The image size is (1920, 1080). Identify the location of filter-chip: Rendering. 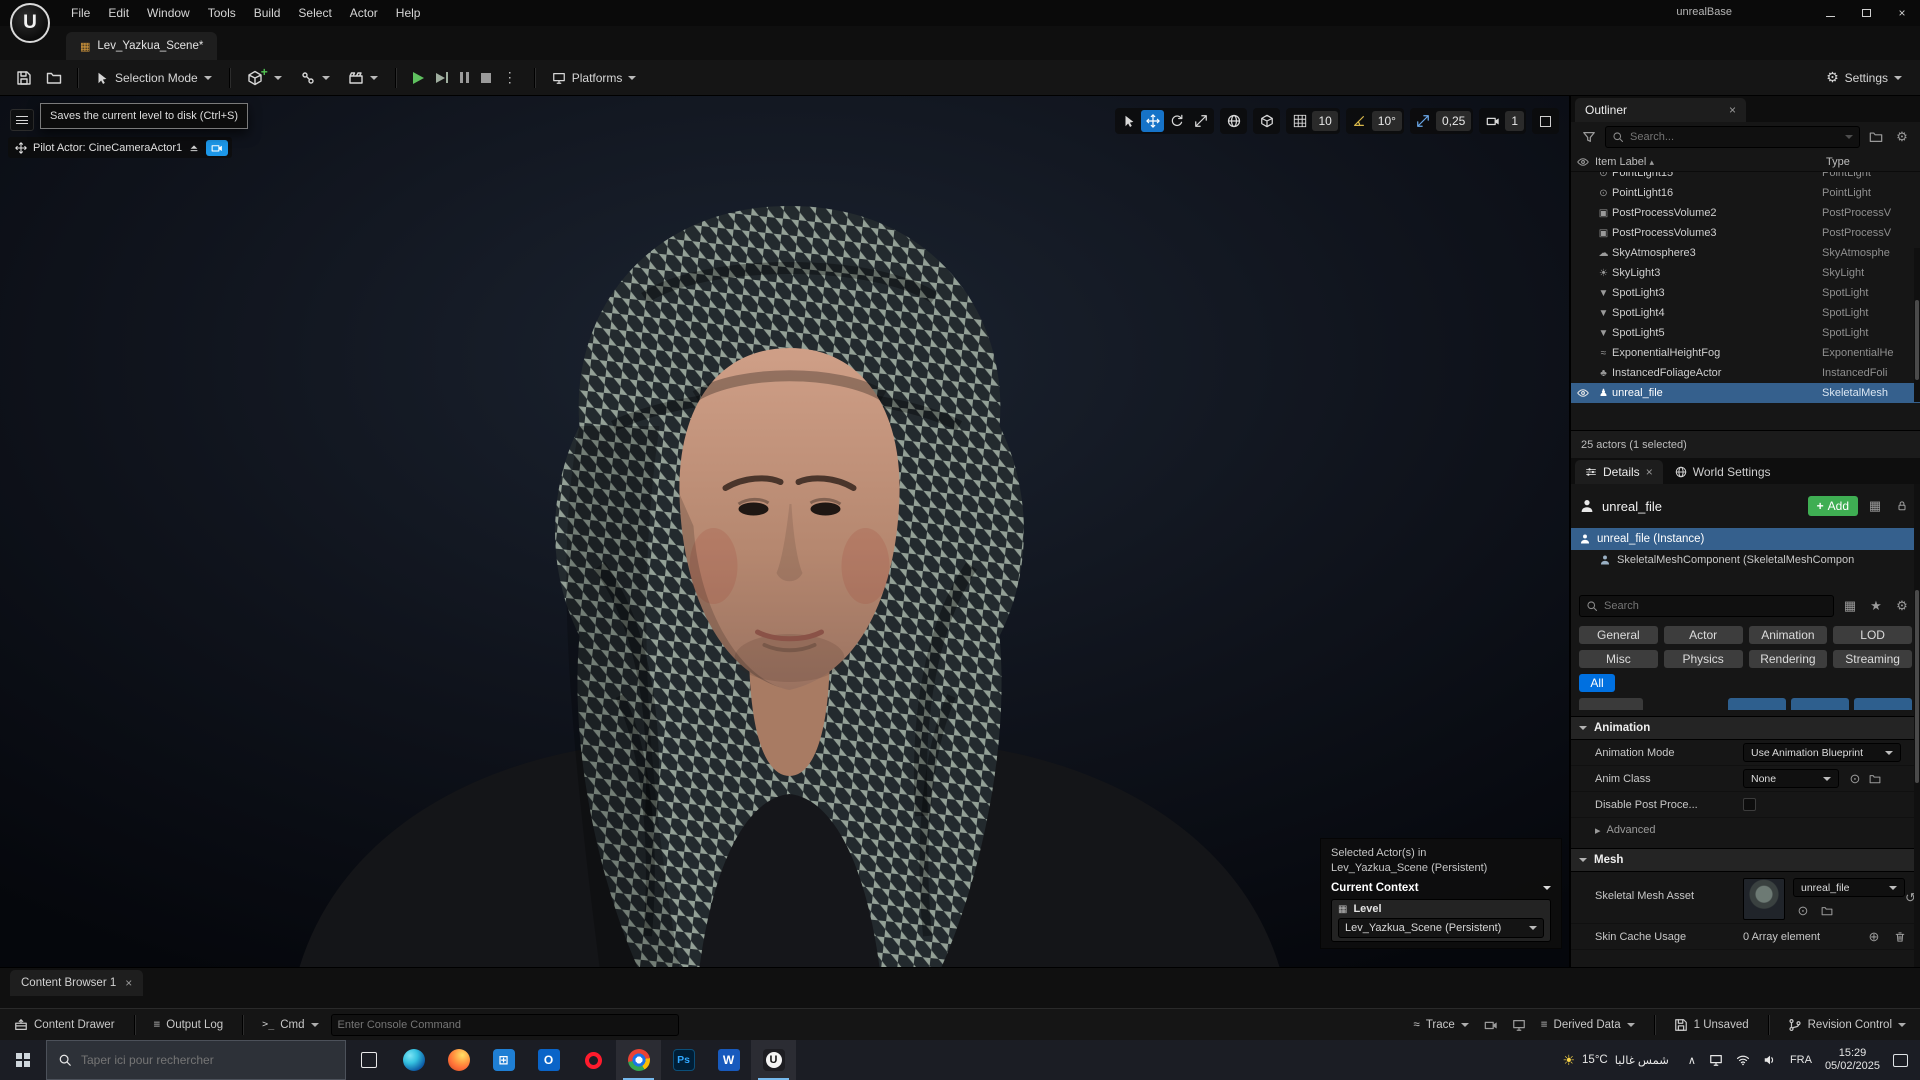
(1788, 659).